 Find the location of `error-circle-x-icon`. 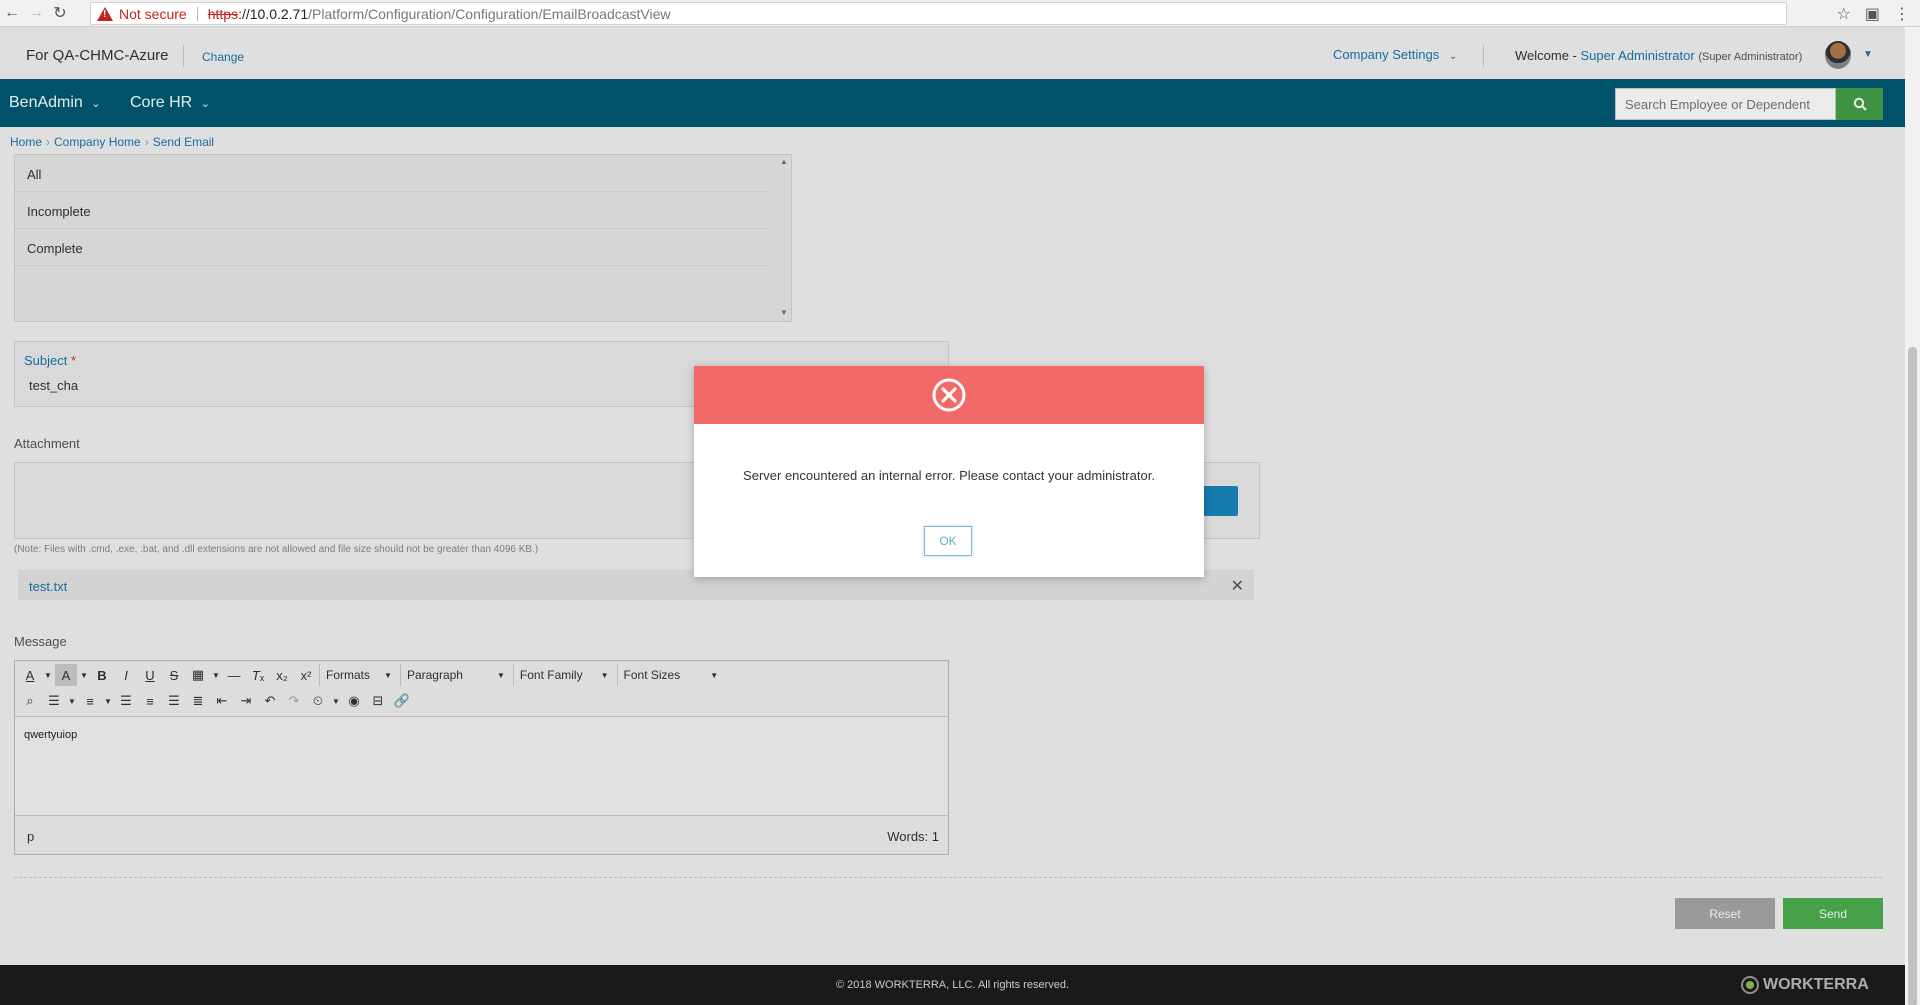

error-circle-x-icon is located at coordinates (949, 395).